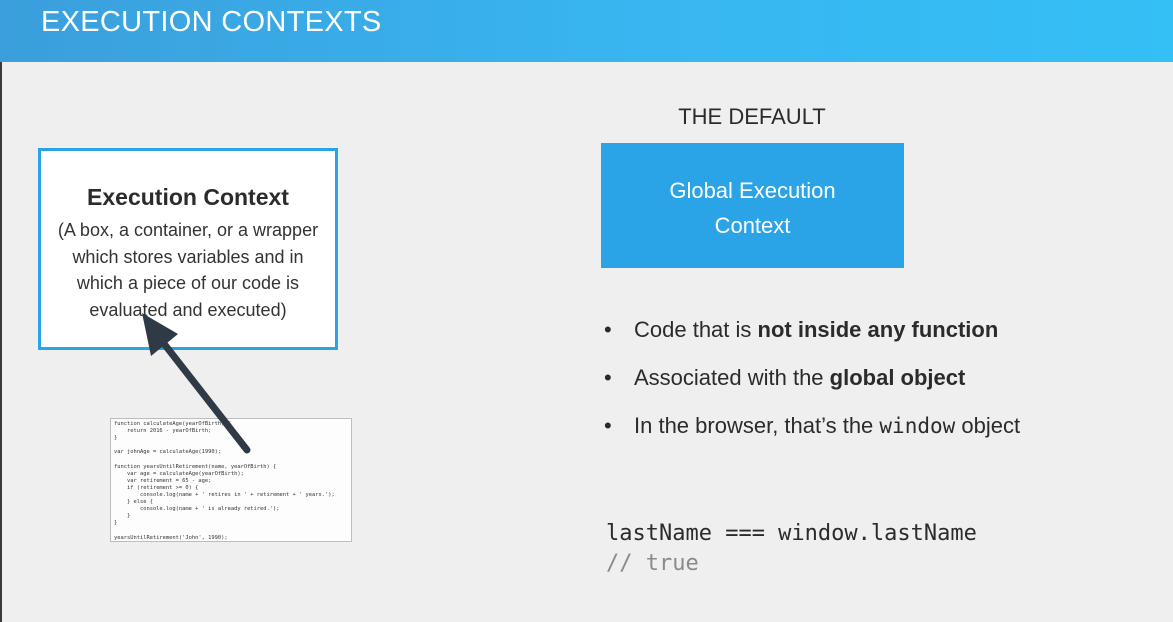 The height and width of the screenshot is (622, 1173). I want to click on bullet-3-code: window, so click(917, 426).